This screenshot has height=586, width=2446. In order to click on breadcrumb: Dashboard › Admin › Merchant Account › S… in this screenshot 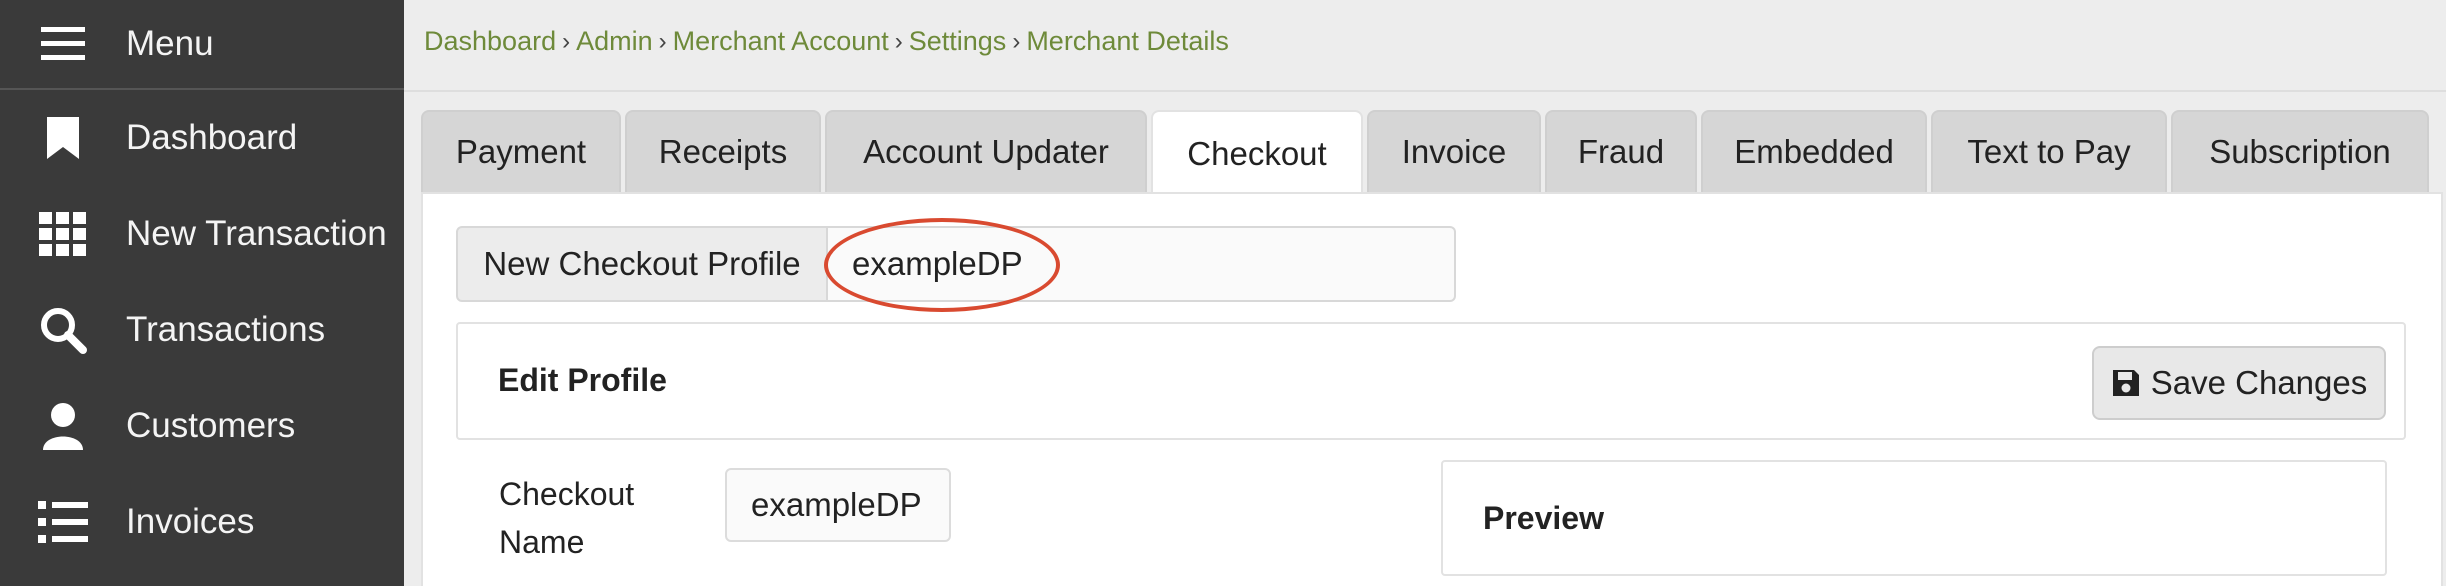, I will do `click(826, 41)`.